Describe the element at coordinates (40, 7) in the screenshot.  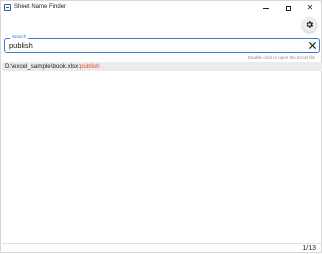
I see `window-title: Sheet Name Finder` at that location.